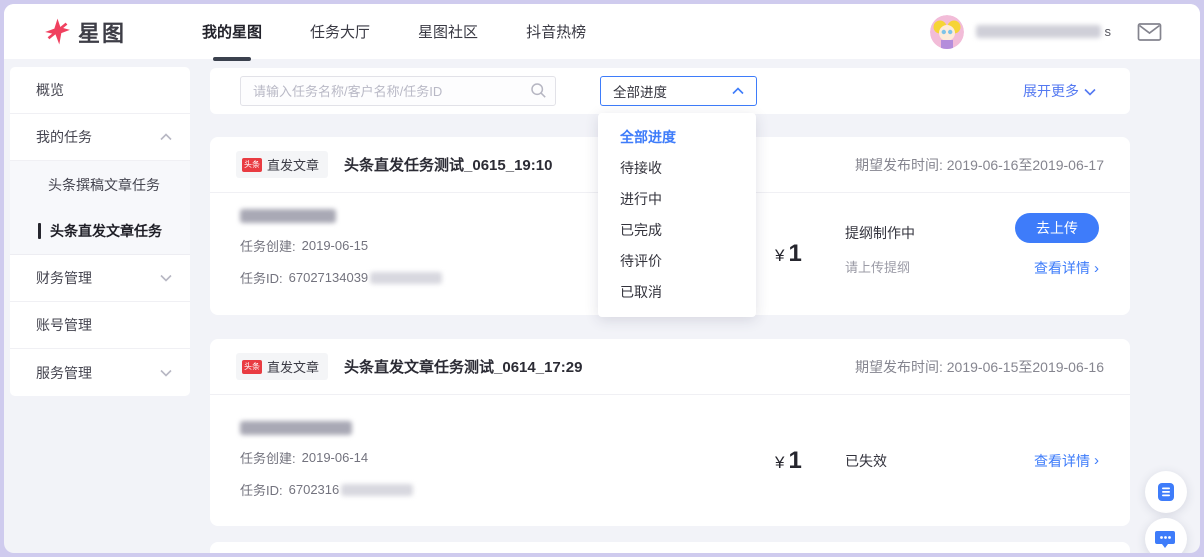 Image resolution: width=1204 pixels, height=557 pixels. Describe the element at coordinates (335, 457) in the screenshot. I see `created-date: 2019-06-14` at that location.